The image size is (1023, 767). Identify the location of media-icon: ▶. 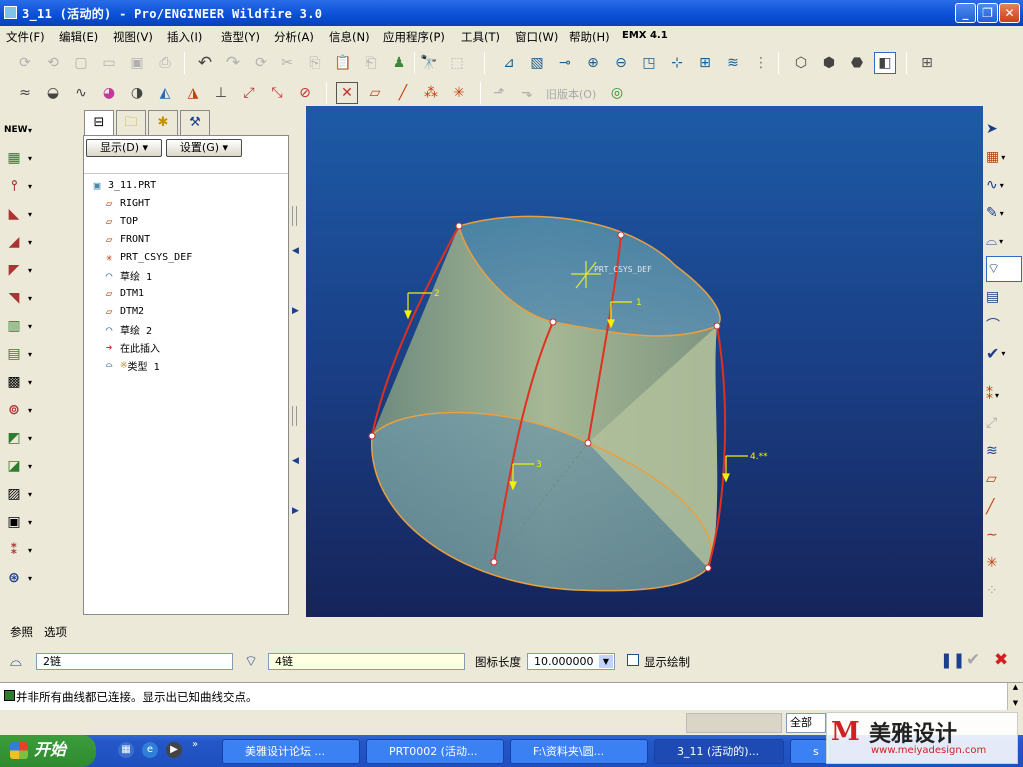
(174, 750).